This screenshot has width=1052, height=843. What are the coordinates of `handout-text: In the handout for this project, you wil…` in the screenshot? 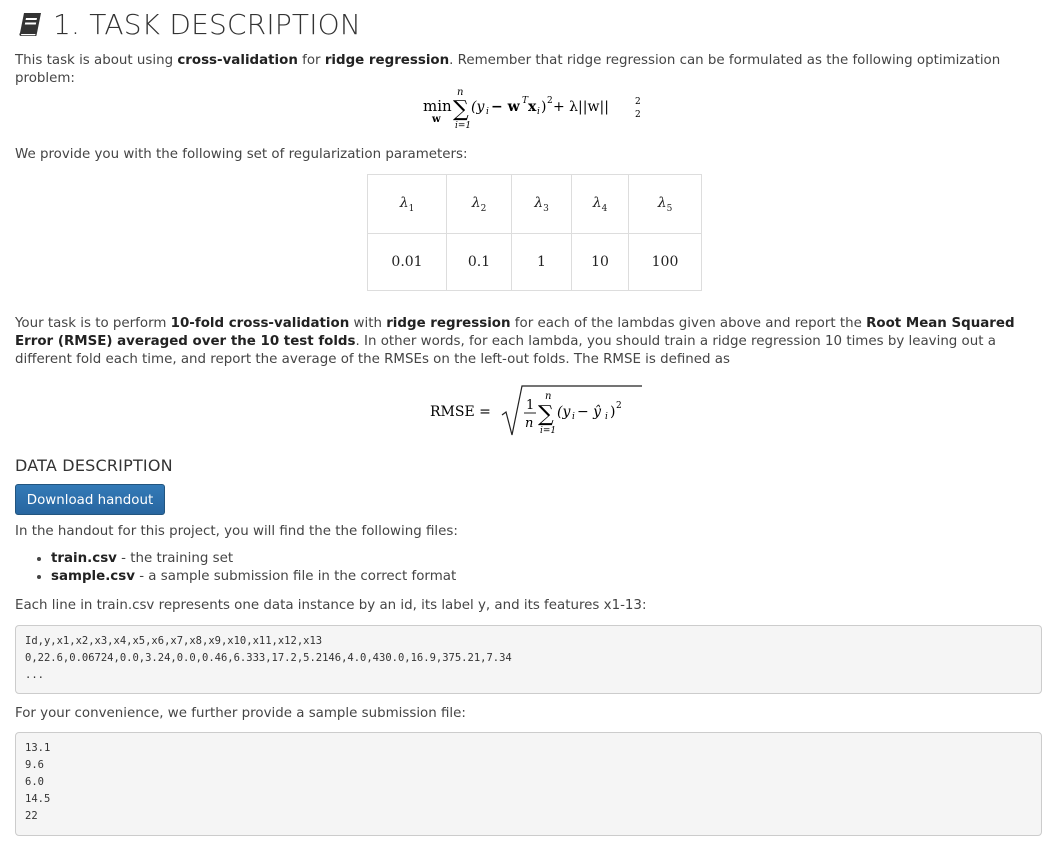 It's located at (236, 531).